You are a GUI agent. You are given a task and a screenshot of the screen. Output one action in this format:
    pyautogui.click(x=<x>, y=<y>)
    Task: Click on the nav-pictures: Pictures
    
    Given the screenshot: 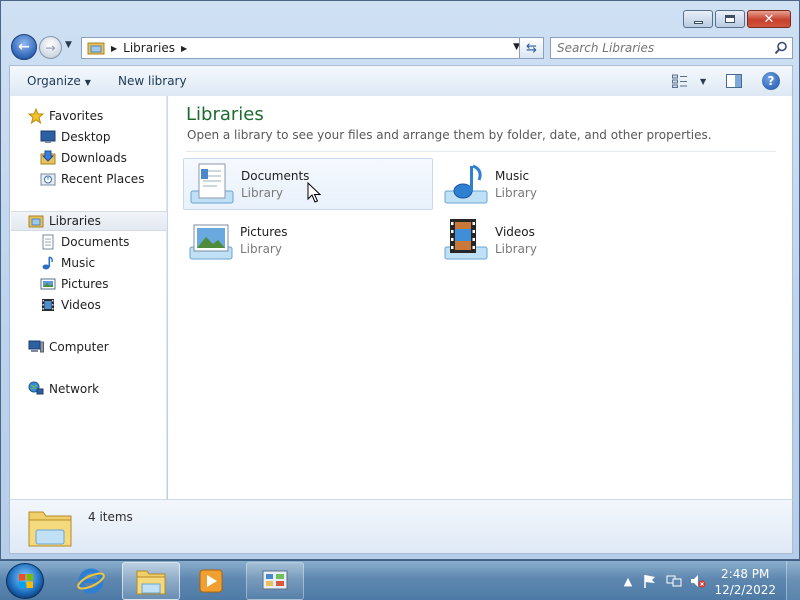 What is the action you would take?
    pyautogui.click(x=74, y=284)
    